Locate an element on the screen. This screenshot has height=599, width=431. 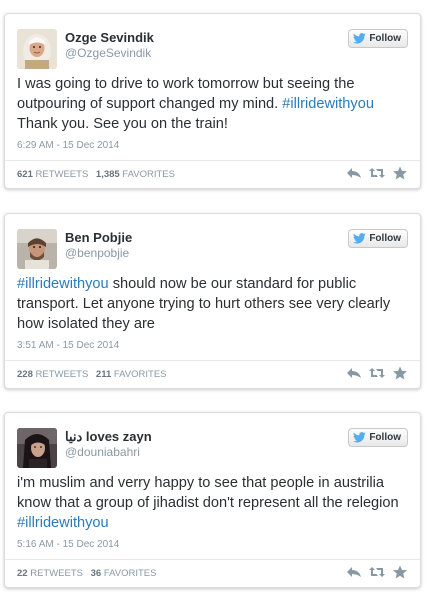
display-name: Ozge Sevindik is located at coordinates (109, 37).